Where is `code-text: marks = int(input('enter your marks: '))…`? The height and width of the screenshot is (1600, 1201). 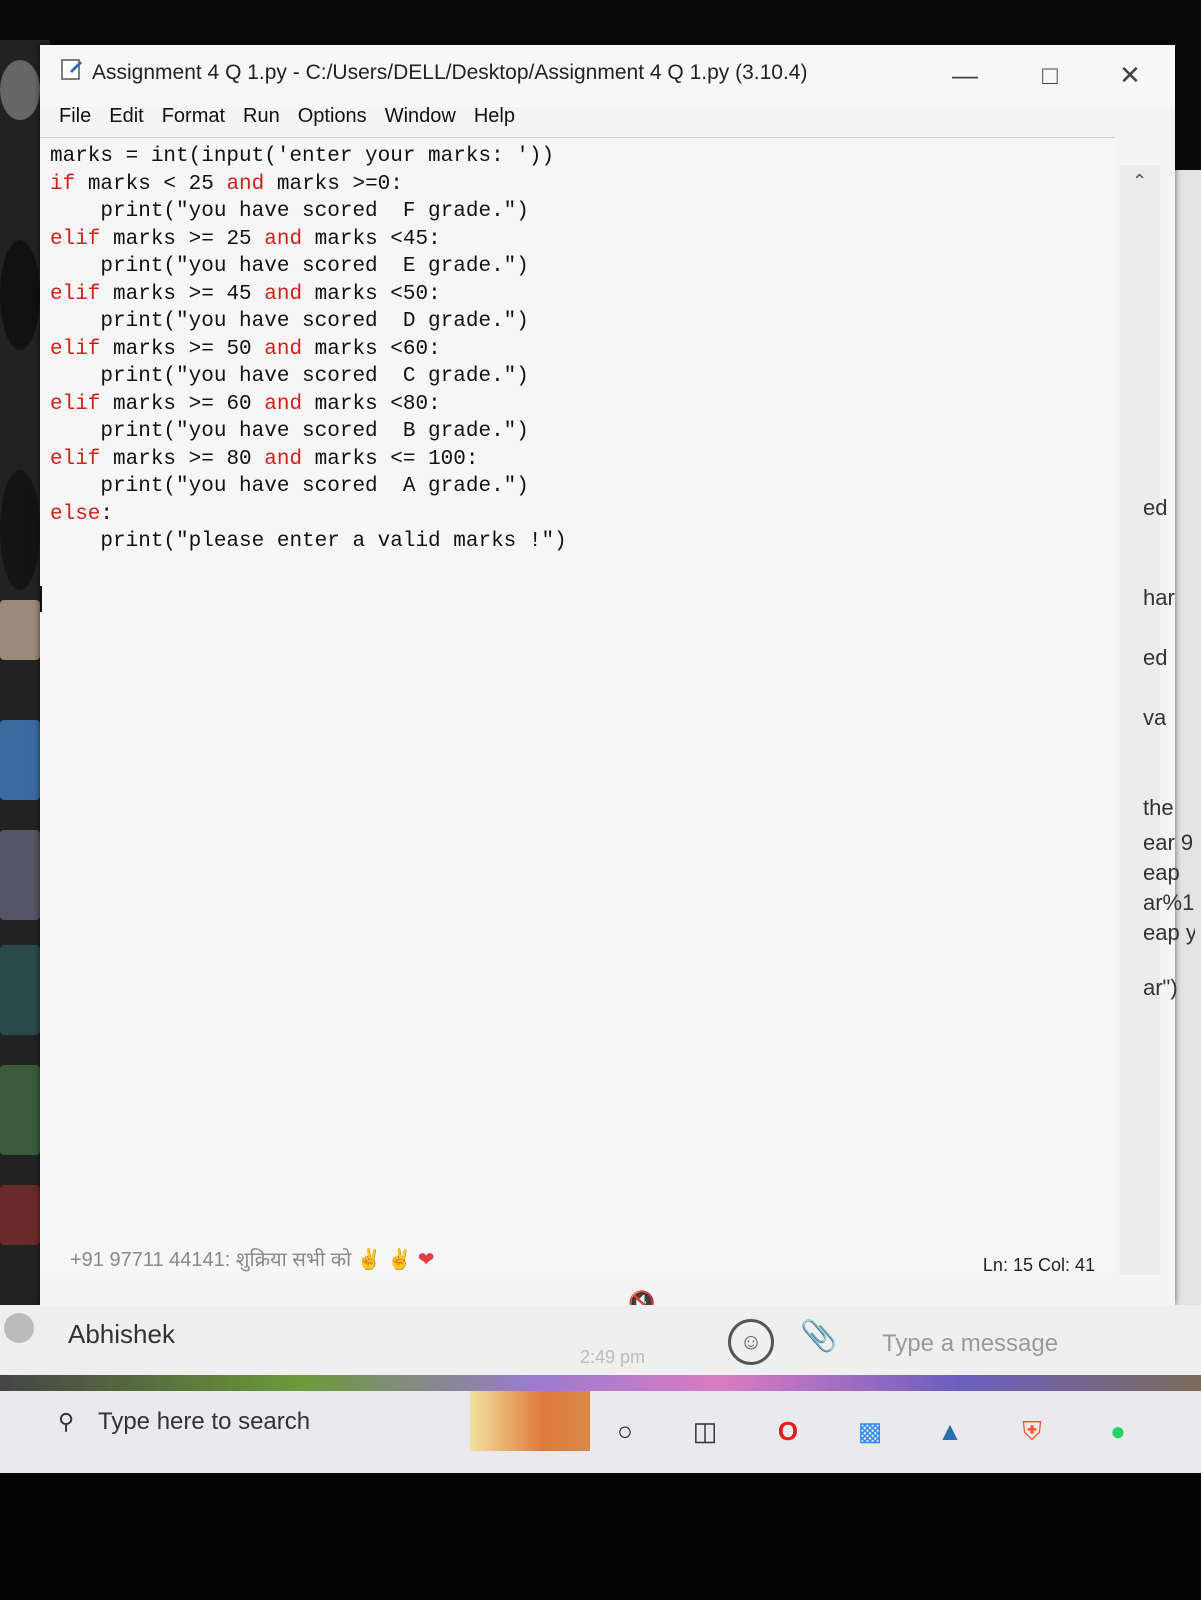 code-text: marks = int(input('enter your marks: '))… is located at coordinates (308, 349).